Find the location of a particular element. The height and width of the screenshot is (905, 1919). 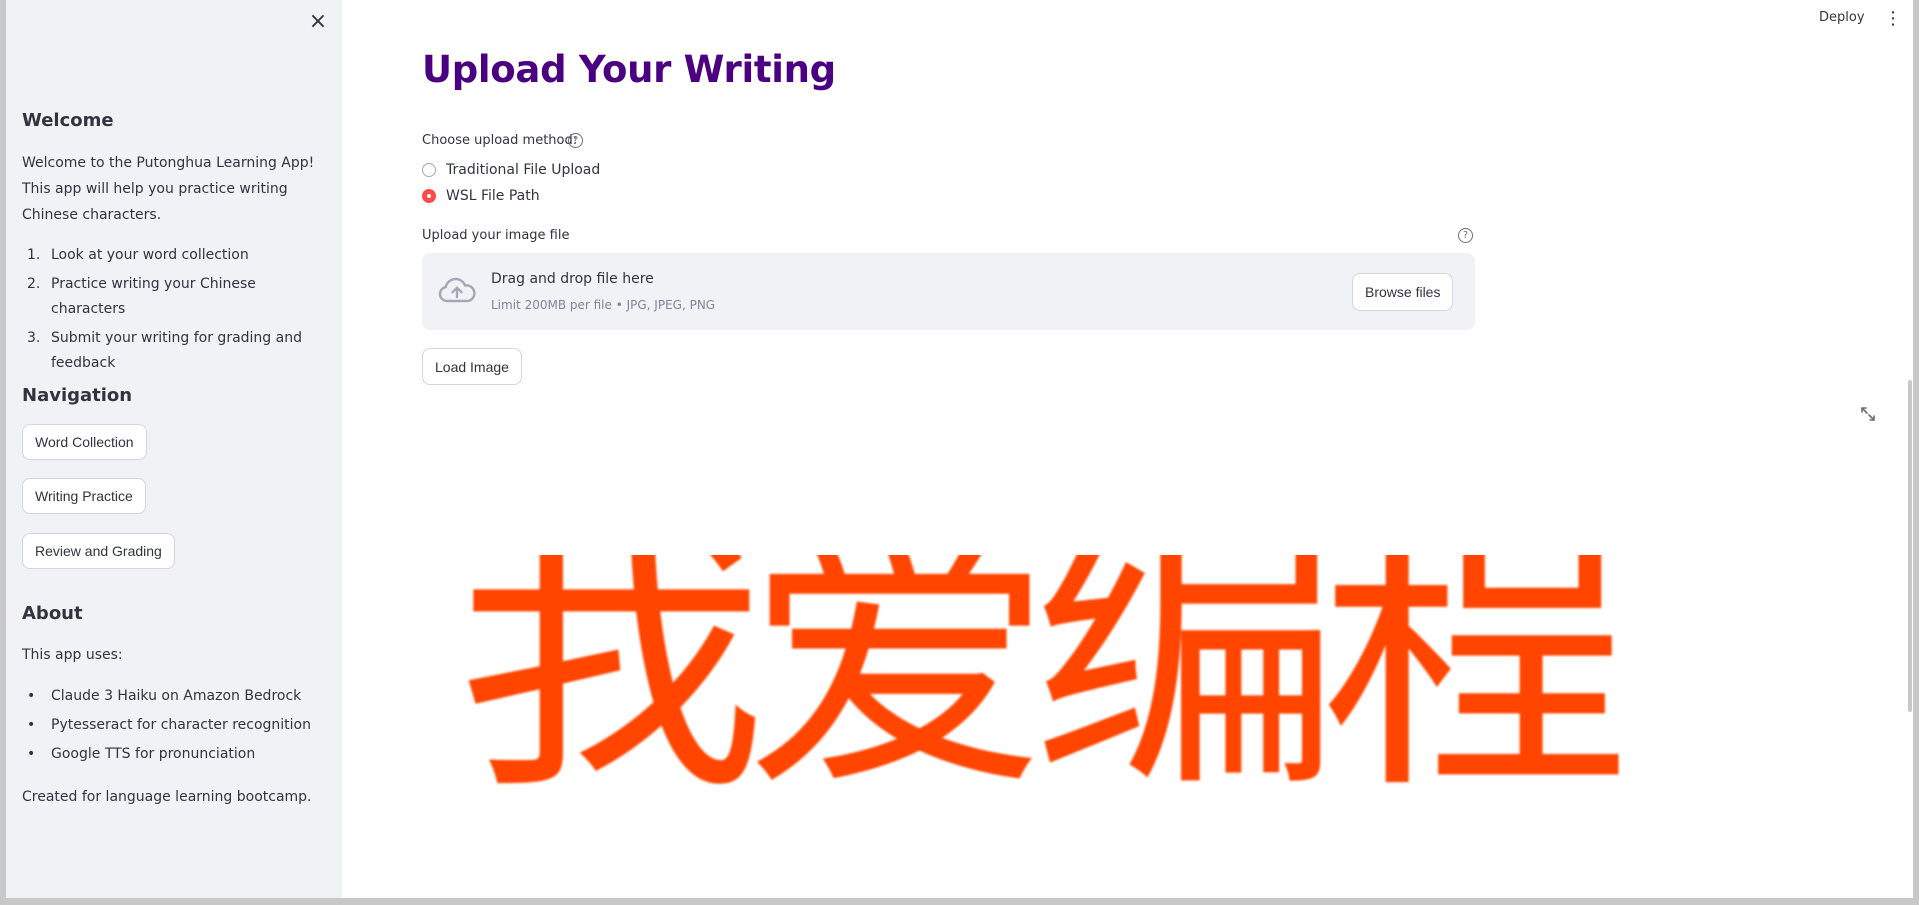

welcome-intro-line: This app will help you practice writing is located at coordinates (155, 189).